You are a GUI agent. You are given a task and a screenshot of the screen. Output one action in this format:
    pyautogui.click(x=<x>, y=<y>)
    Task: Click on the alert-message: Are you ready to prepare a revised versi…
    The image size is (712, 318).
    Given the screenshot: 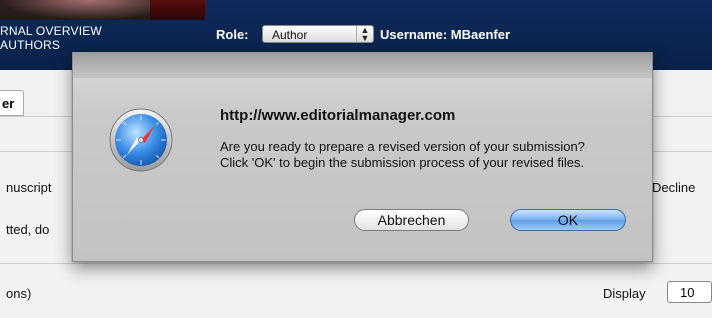 What is the action you would take?
    pyautogui.click(x=402, y=154)
    